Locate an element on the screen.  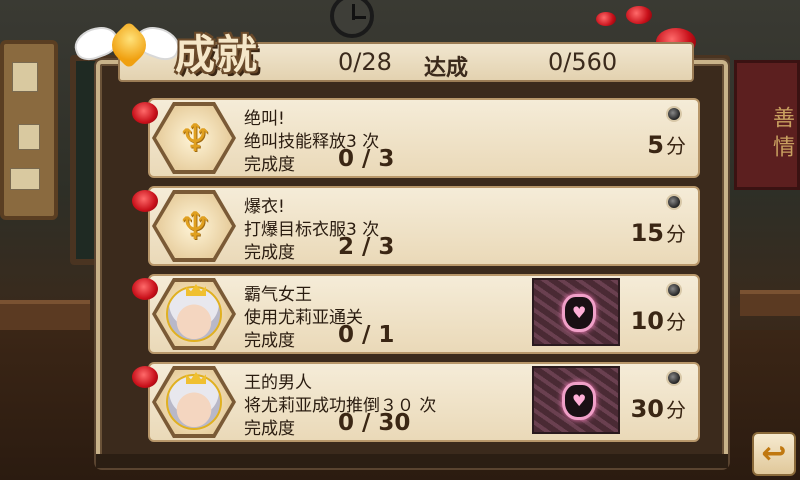
achievement-row: 霸气女王 使用尤莉亚通关 完成度 0 / 1 10分 is located at coordinates (406, 314).